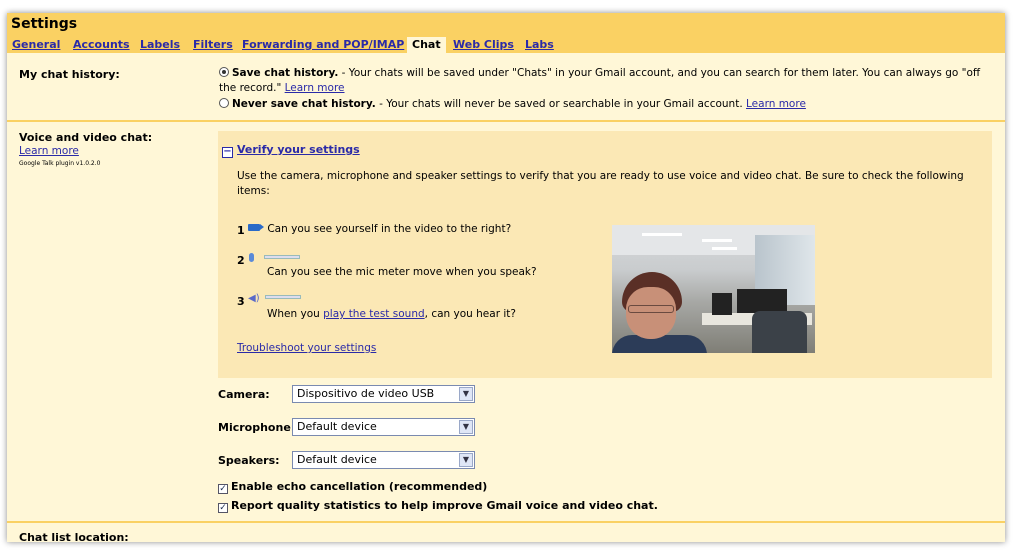 The image size is (1020, 552). Describe the element at coordinates (249, 460) in the screenshot. I see `speakers-label: Speakers:` at that location.